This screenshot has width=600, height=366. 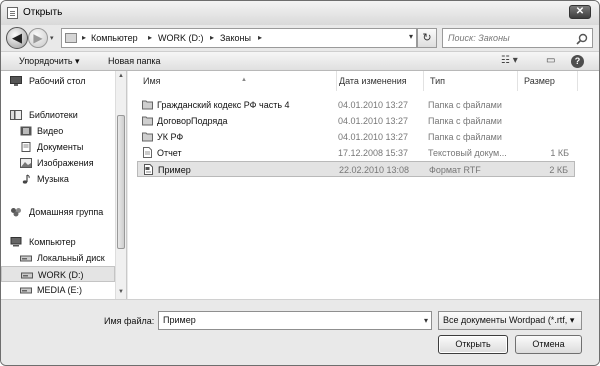 What do you see at coordinates (479, 38) in the screenshot?
I see `search-input: Поиск: Законы` at bounding box center [479, 38].